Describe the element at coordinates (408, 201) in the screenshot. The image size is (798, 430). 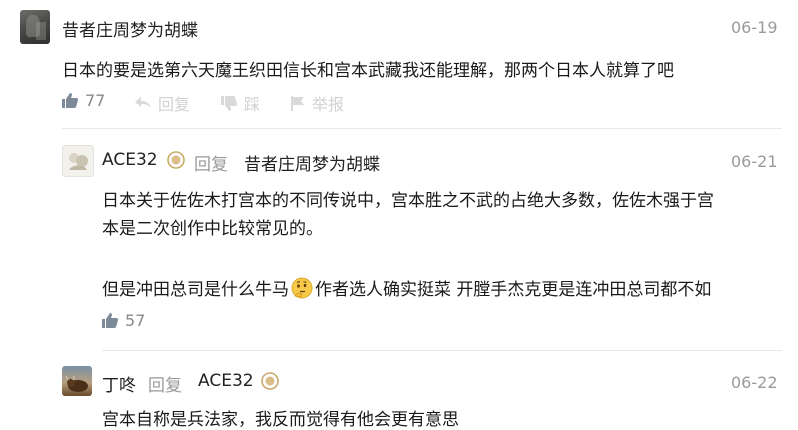
I see `comment-text-line: 日本关于佐佐木打宫本的不同传说中，宫本胜之不武的占绝大多数，佐佐木强于宫` at that location.